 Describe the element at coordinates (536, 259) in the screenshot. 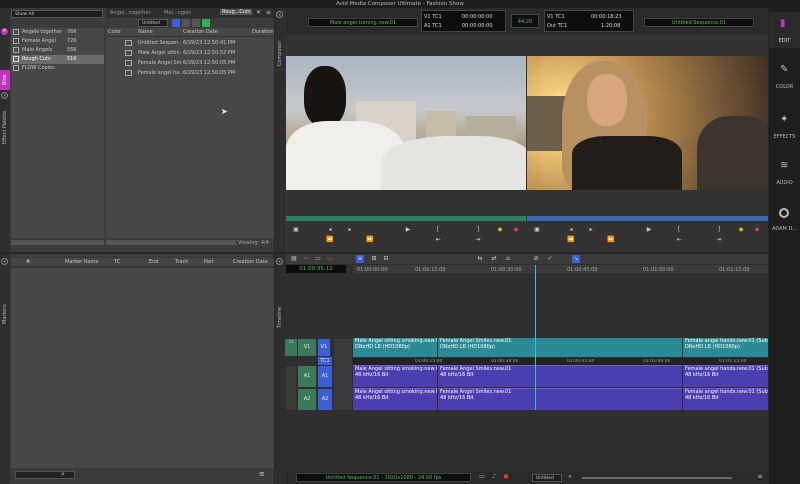

I see `clear-marks-icon: ⊘` at that location.